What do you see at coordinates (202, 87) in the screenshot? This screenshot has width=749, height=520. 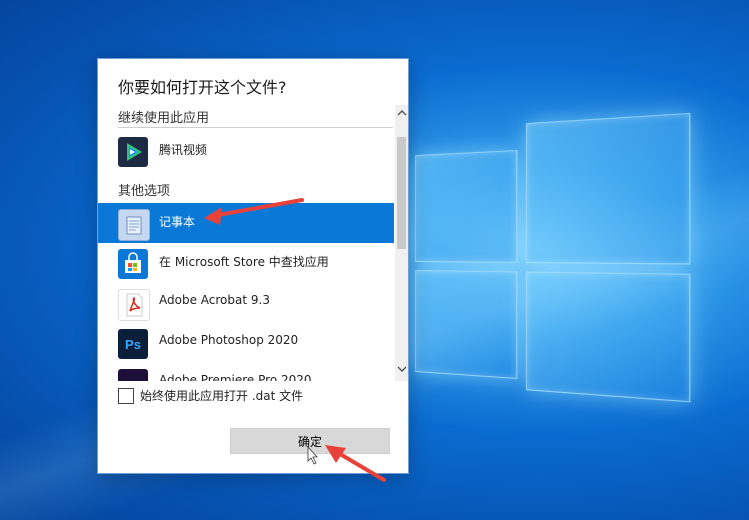 I see `dialog-title: 你要如何打开这个文件?` at bounding box center [202, 87].